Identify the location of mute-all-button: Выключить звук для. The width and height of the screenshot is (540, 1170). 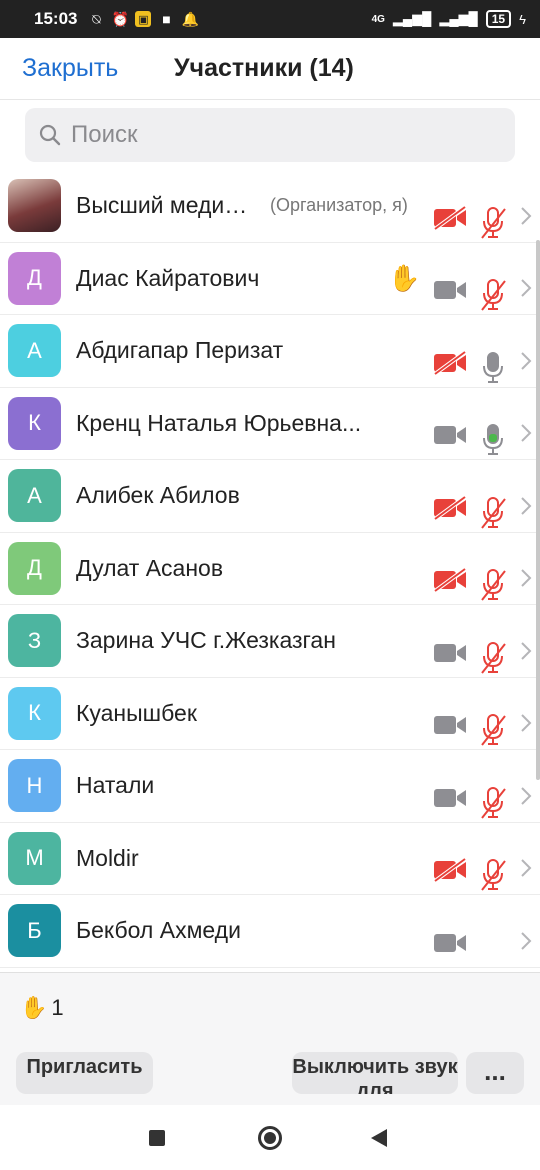
(375, 1073).